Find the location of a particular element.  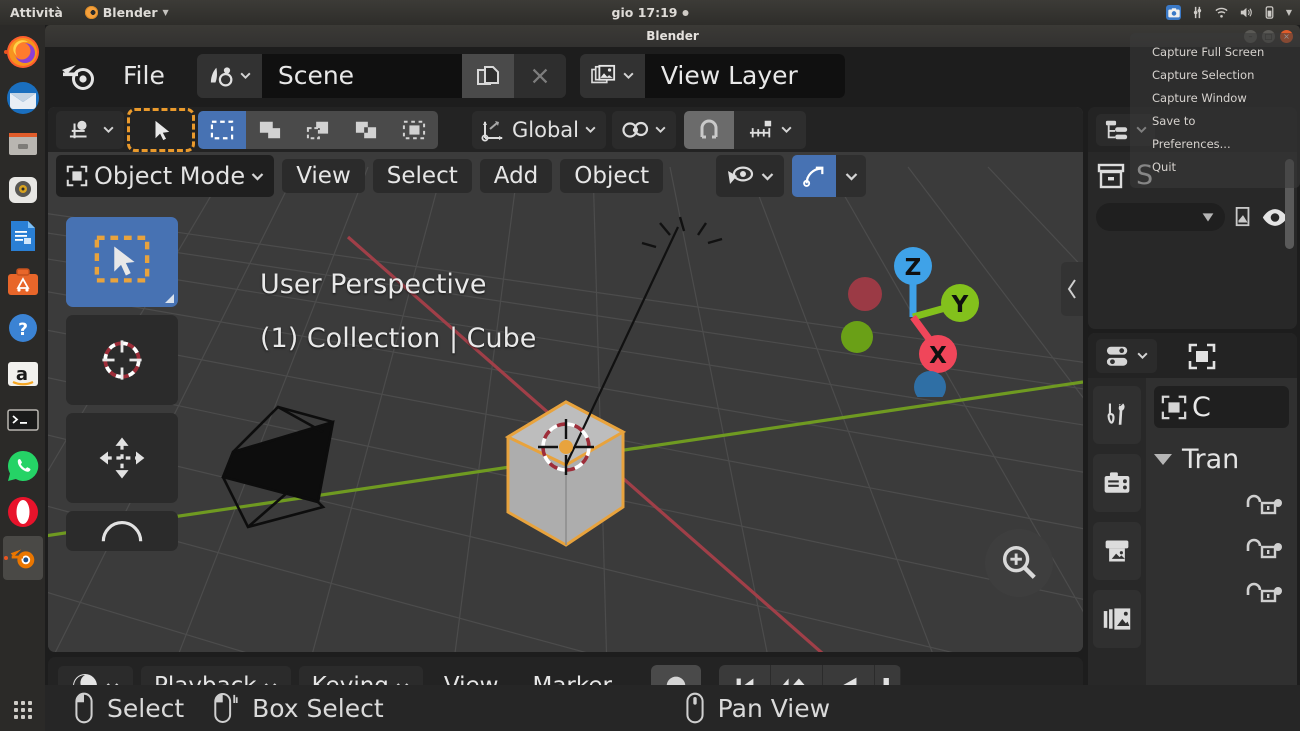

select-menu: Select is located at coordinates (422, 176).